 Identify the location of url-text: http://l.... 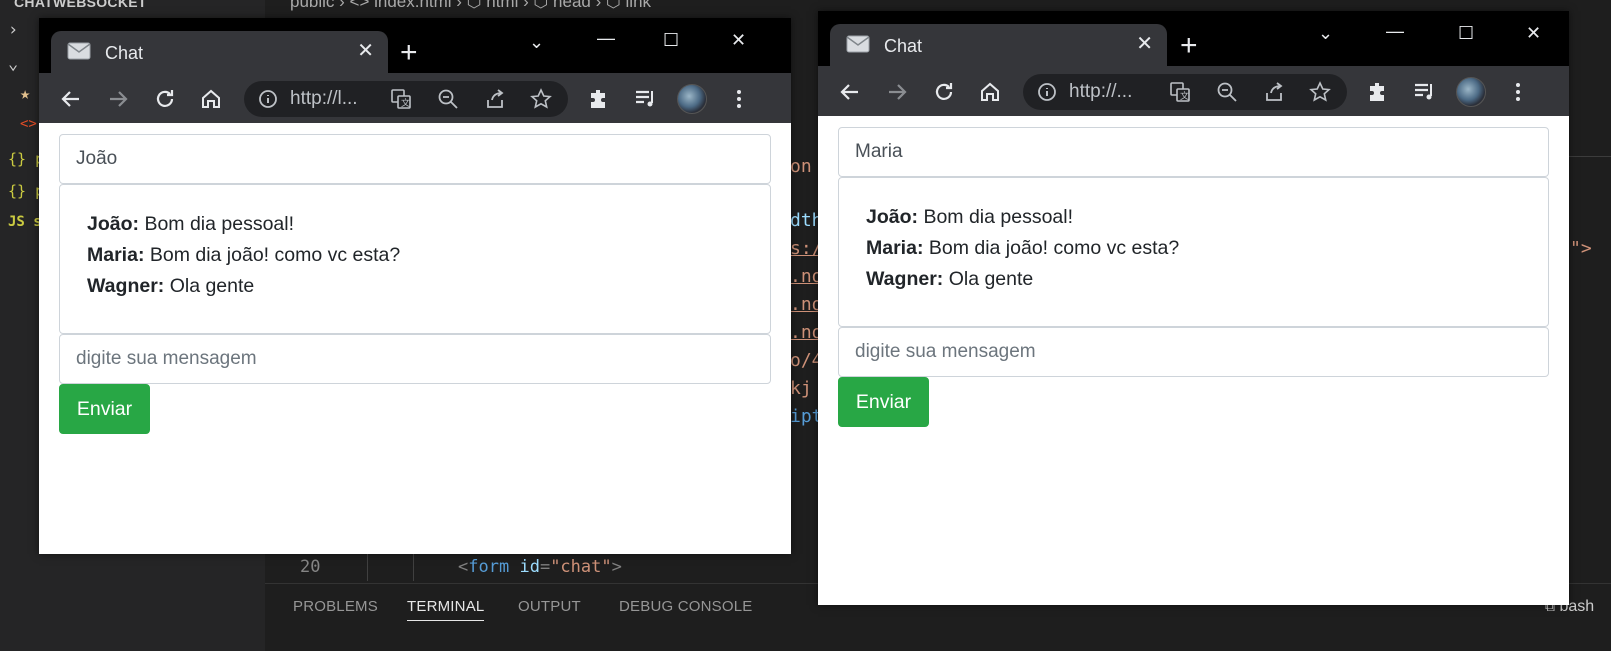
(324, 98).